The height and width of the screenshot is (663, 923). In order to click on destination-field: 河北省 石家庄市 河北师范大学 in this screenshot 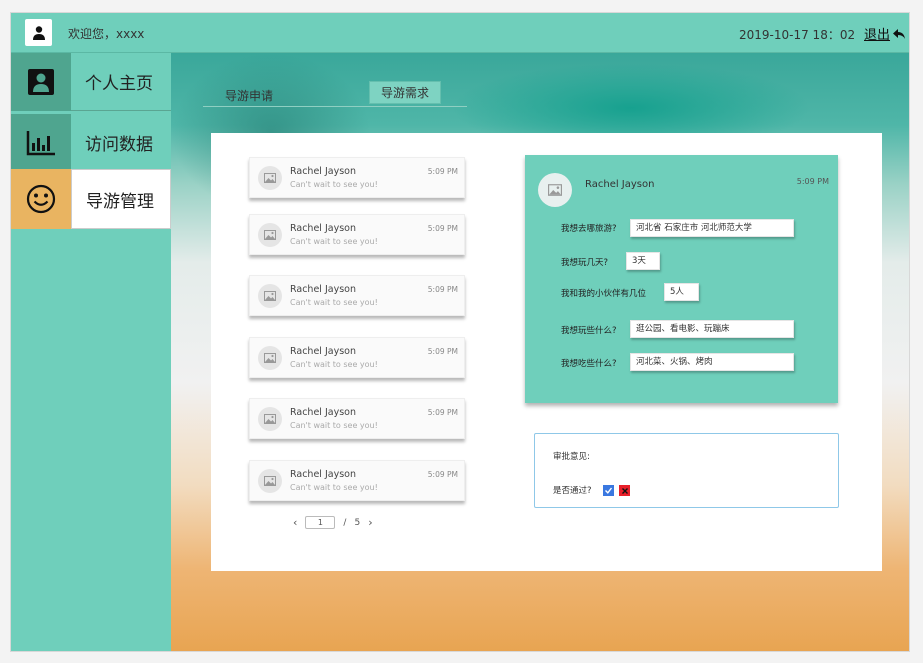, I will do `click(712, 228)`.